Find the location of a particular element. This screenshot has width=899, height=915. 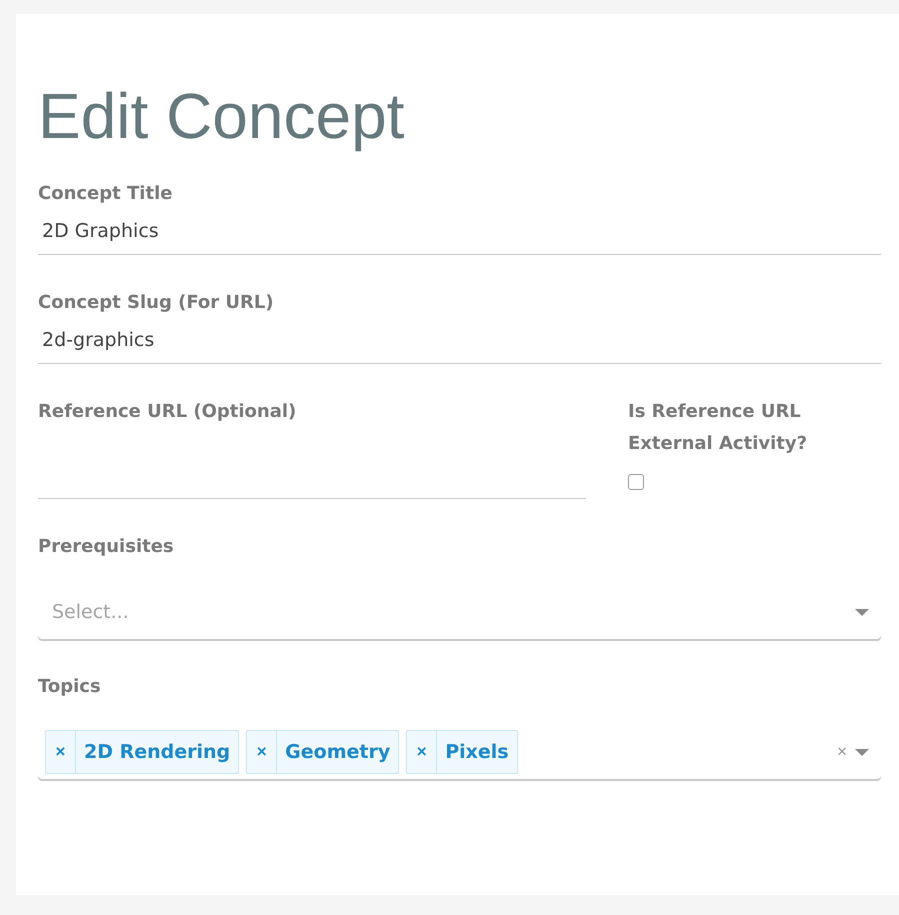

tag-label: Geometry is located at coordinates (338, 752).